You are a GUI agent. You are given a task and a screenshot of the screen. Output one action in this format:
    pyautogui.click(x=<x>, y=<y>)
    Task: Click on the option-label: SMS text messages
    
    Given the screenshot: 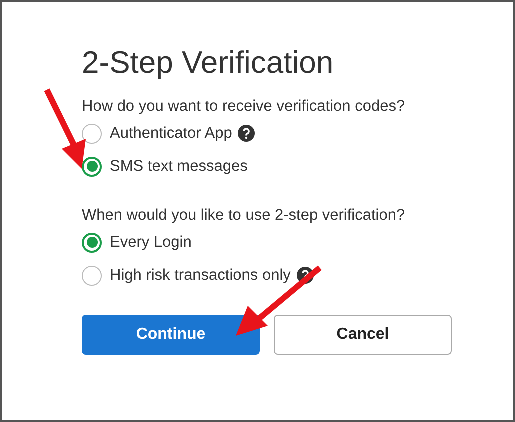 What is the action you would take?
    pyautogui.click(x=179, y=166)
    